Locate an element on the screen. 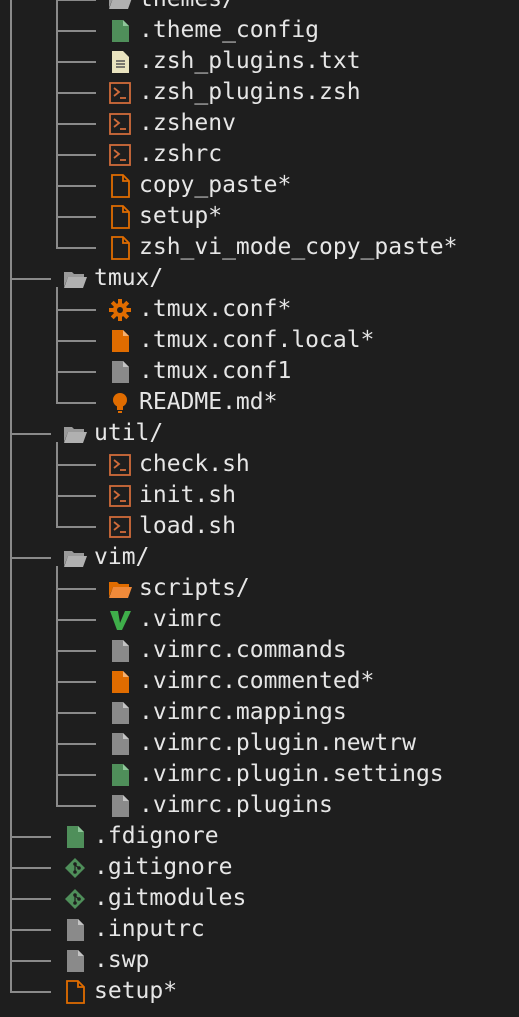 The image size is (519, 1017). file-name: .gitmodules is located at coordinates (170, 898).